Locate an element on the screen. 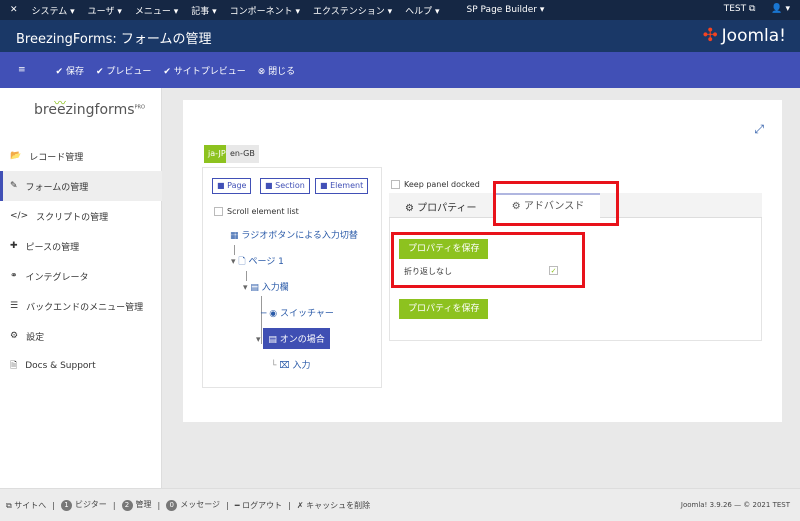 Image resolution: width=800 pixels, height=521 pixels. site-link: TEST ⧉ is located at coordinates (740, 9).